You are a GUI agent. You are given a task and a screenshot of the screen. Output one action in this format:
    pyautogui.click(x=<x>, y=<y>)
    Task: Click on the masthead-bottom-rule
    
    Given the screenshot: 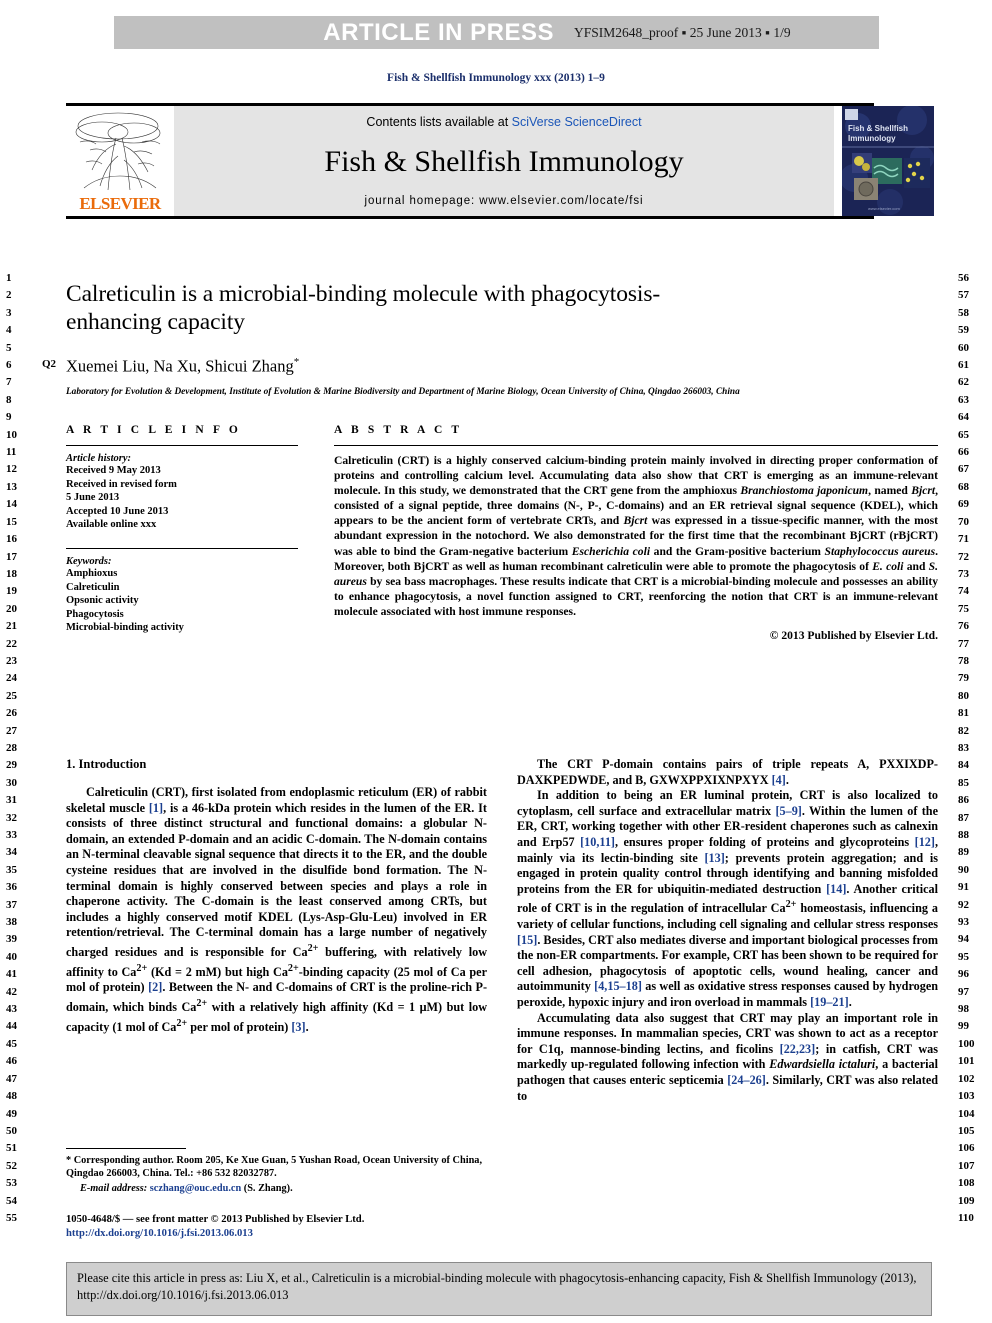 What is the action you would take?
    pyautogui.click(x=470, y=217)
    